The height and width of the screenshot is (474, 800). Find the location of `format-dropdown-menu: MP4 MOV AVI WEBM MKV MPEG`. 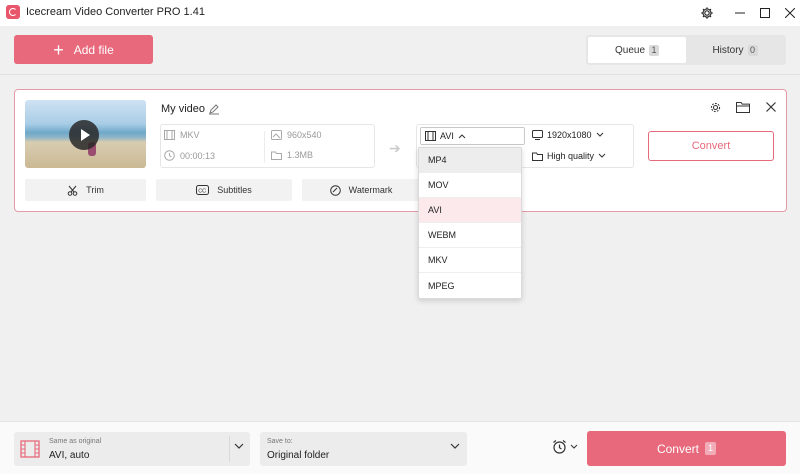

format-dropdown-menu: MP4 MOV AVI WEBM MKV MPEG is located at coordinates (470, 223).